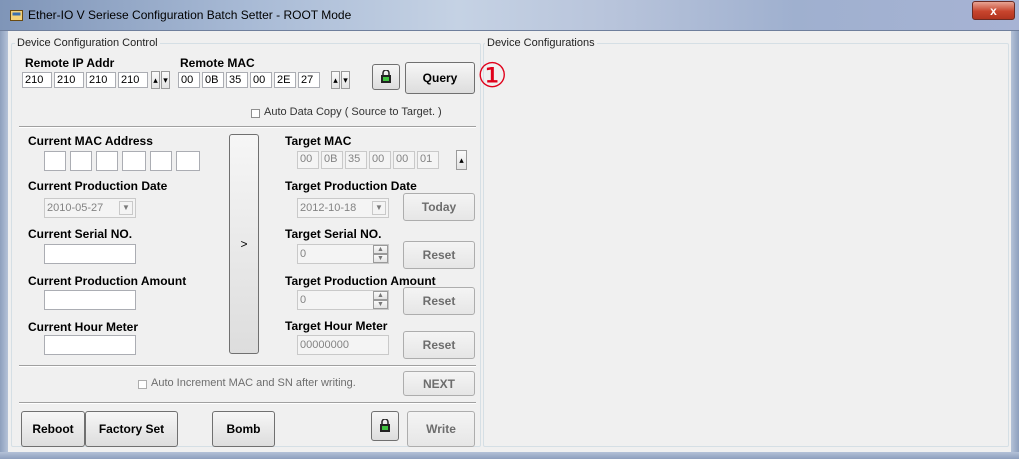  What do you see at coordinates (75, 208) in the screenshot?
I see `current-prod-date-value: 2010-05-27` at bounding box center [75, 208].